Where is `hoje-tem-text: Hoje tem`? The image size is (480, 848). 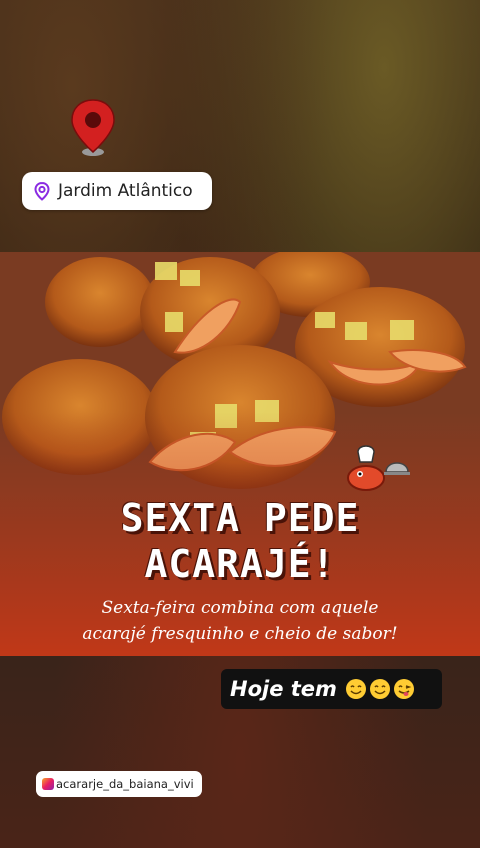
hoje-tem-text: Hoje tem is located at coordinates (283, 689).